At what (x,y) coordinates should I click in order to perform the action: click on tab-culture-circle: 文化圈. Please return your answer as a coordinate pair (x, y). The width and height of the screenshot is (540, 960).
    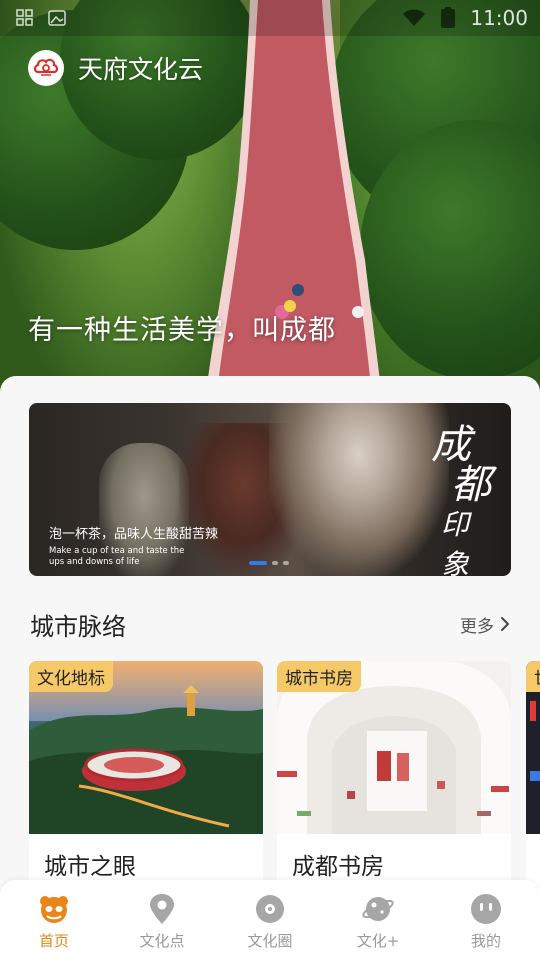
    Looking at the image, I should click on (270, 920).